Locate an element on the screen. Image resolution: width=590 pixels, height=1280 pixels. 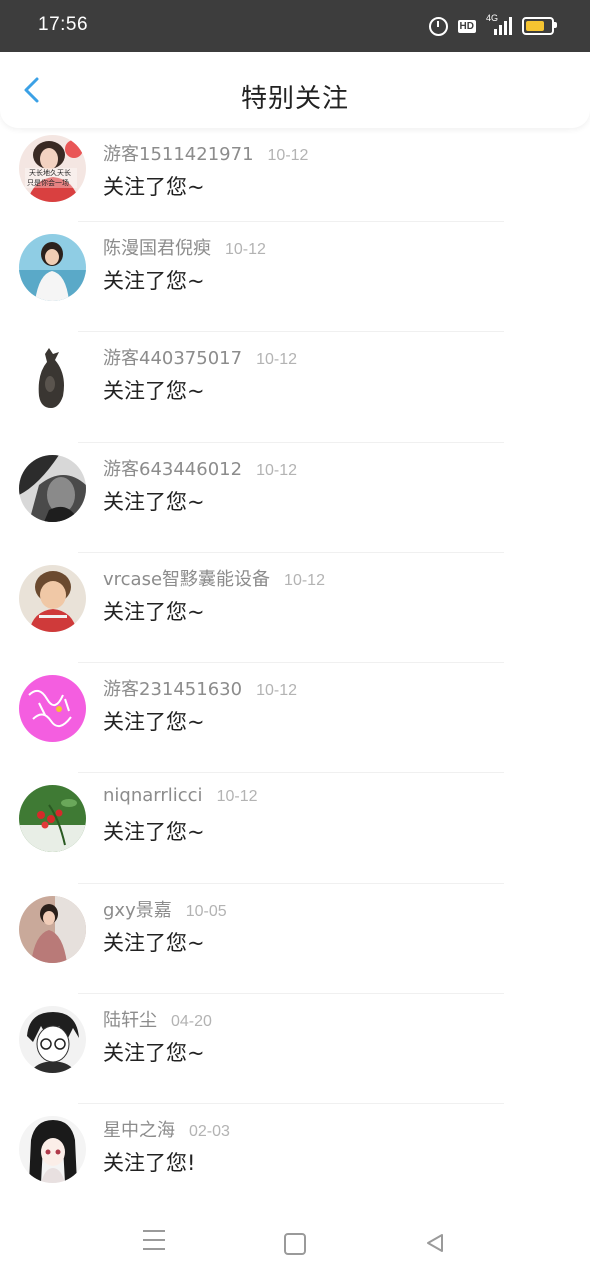
notification-header: vrcase智黟囊能设备 10-12 is located at coordinates (214, 578).